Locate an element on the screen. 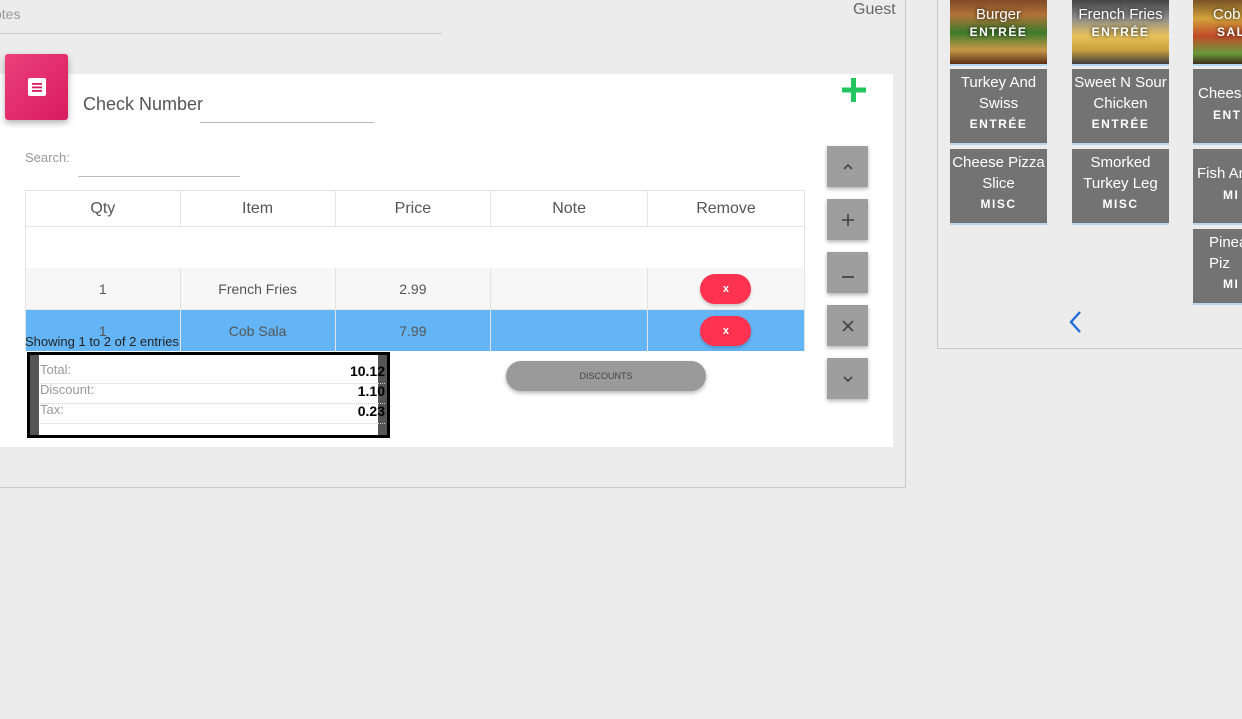  table-row: 1 French Fries 2.99 x is located at coordinates (415, 289).